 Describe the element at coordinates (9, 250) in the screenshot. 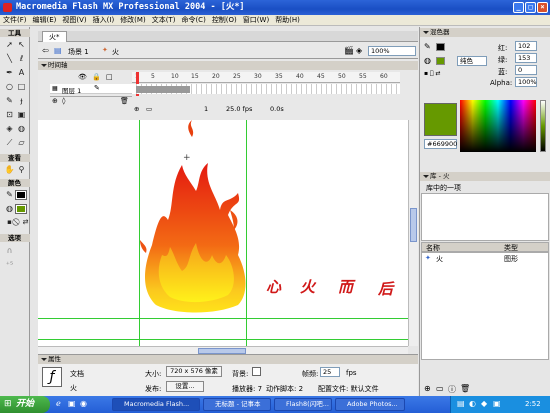

I see `snap-magnet-icon: ∩` at that location.